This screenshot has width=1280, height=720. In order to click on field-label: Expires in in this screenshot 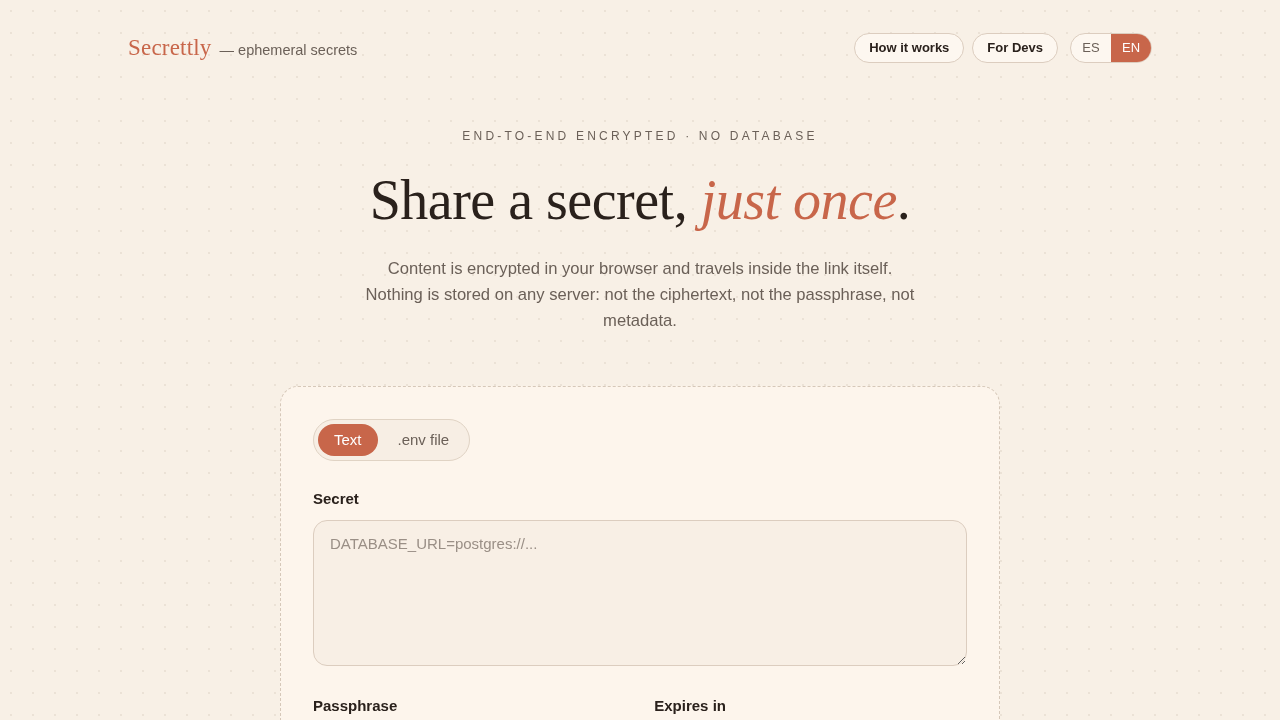, I will do `click(690, 705)`.